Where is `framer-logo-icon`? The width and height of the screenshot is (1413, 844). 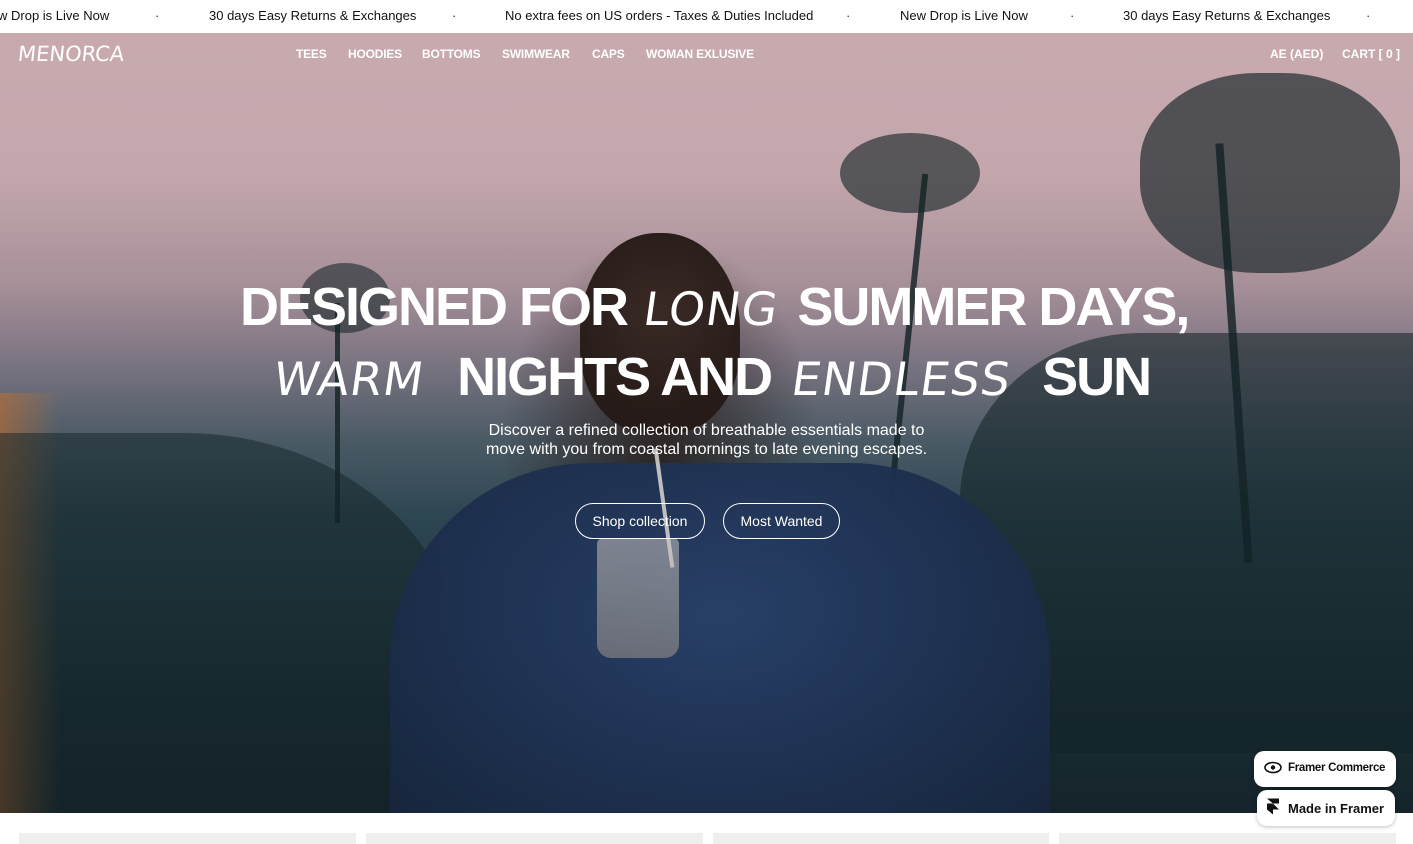
framer-logo-icon is located at coordinates (1273, 808).